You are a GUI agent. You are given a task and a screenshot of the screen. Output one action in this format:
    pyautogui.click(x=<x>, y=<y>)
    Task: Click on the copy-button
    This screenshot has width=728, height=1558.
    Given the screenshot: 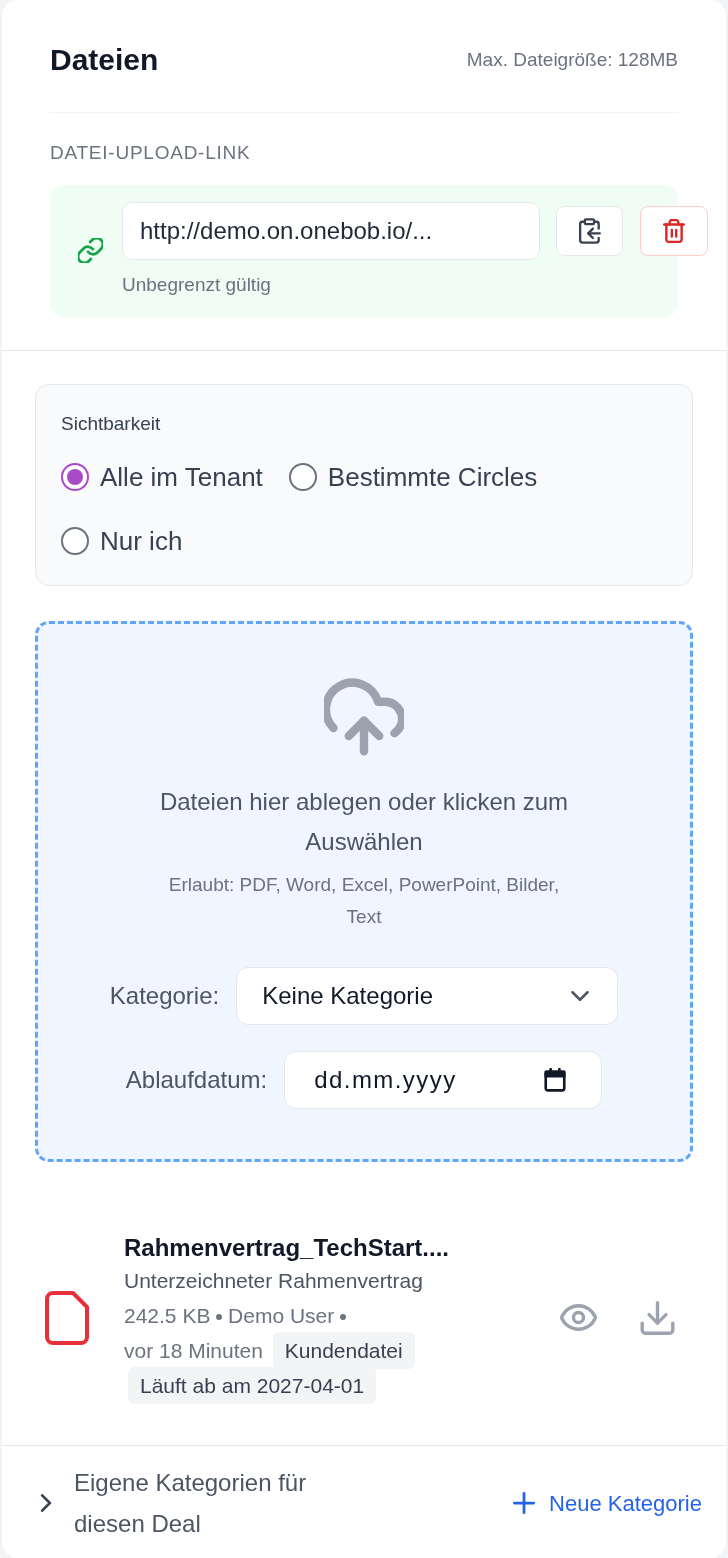 What is the action you would take?
    pyautogui.click(x=589, y=231)
    